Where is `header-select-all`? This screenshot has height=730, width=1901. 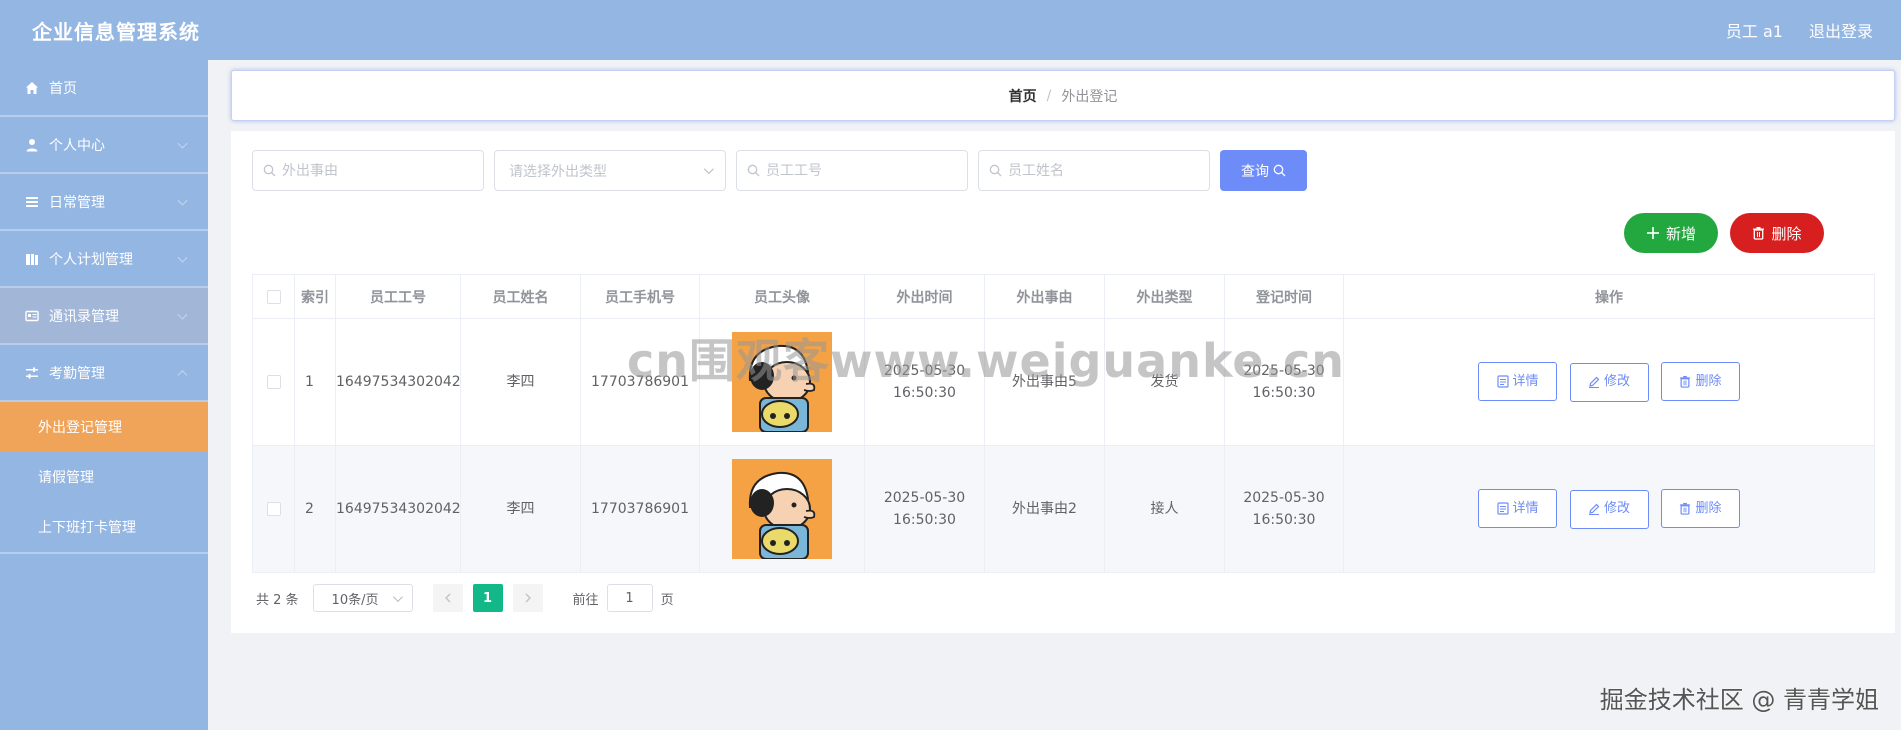 header-select-all is located at coordinates (273, 296).